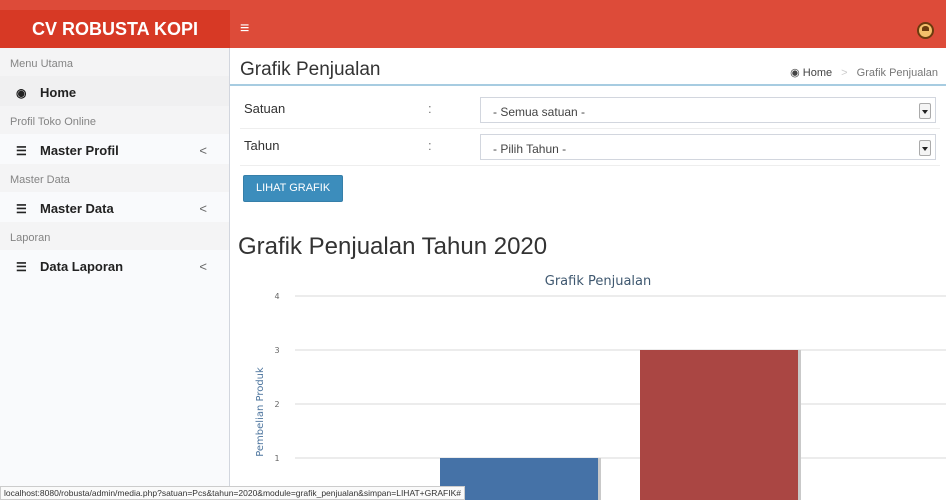  Describe the element at coordinates (79, 150) in the screenshot. I see `sidebar-item-label: Master Profil` at that location.